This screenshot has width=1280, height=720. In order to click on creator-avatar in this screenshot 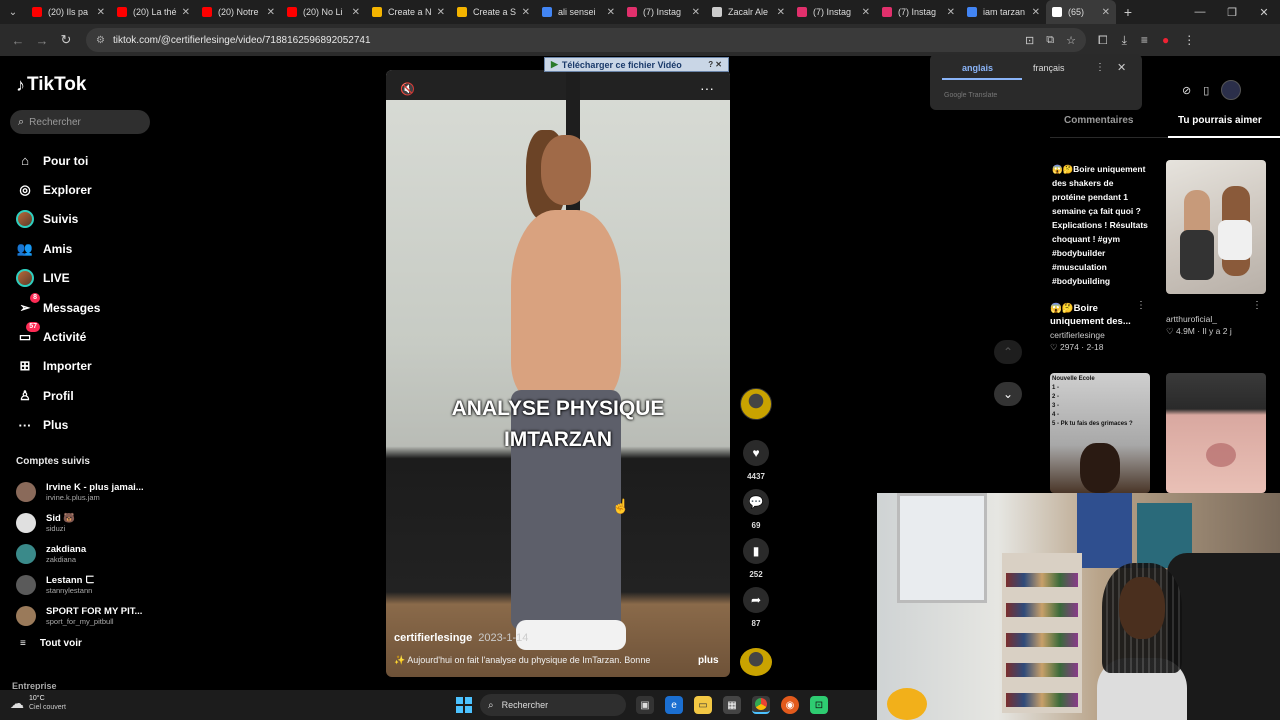, I will do `click(756, 404)`.